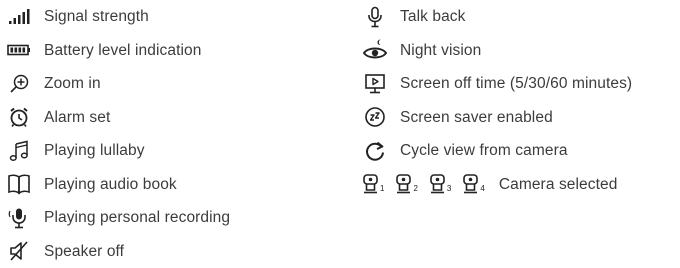 The image size is (680, 268). What do you see at coordinates (382, 189) in the screenshot?
I see `camera-number: 1` at bounding box center [382, 189].